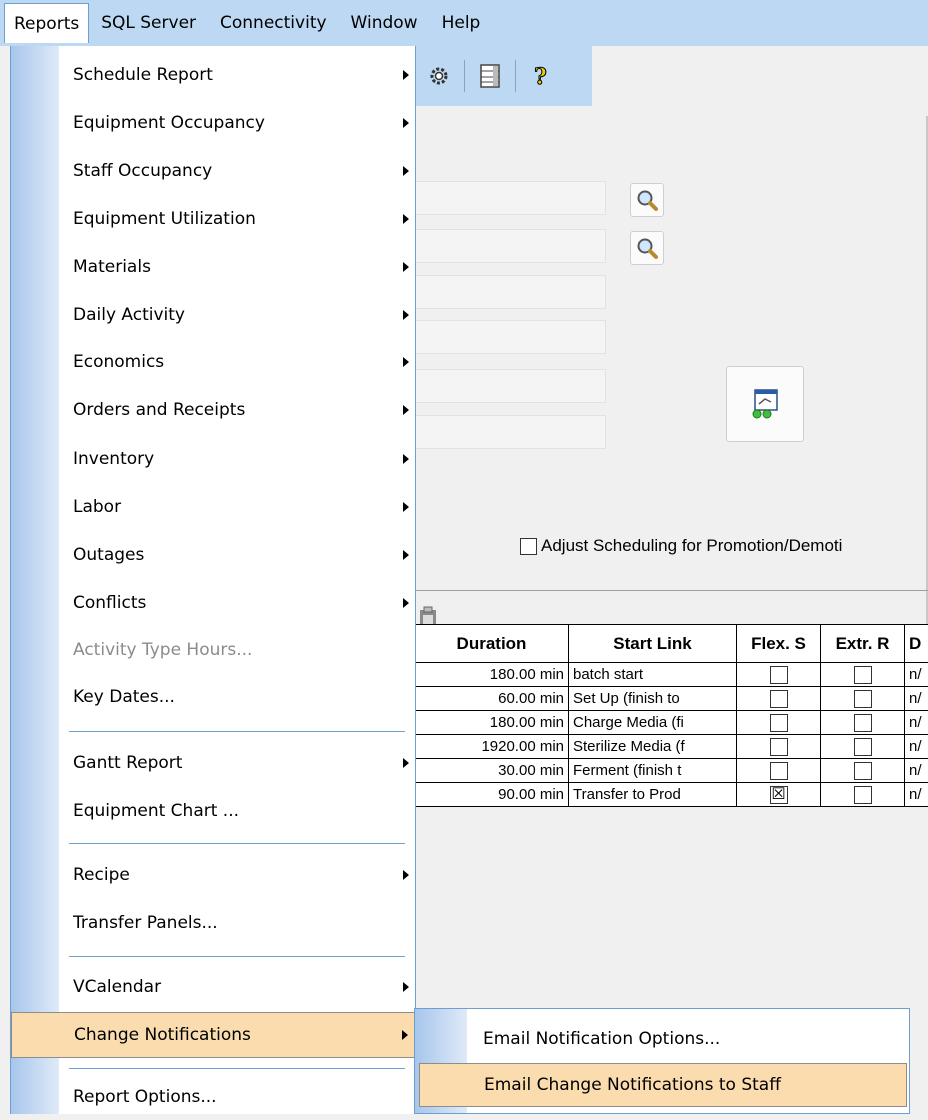 The width and height of the screenshot is (928, 1120). I want to click on menu-item-gantt-report: Gantt Report, so click(237, 763).